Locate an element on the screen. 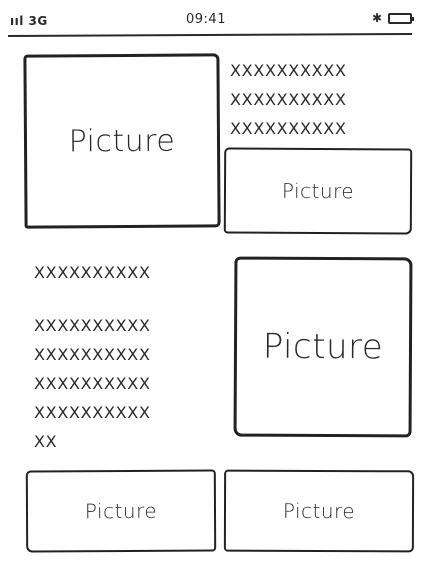  status-icons: ✱ is located at coordinates (392, 18).